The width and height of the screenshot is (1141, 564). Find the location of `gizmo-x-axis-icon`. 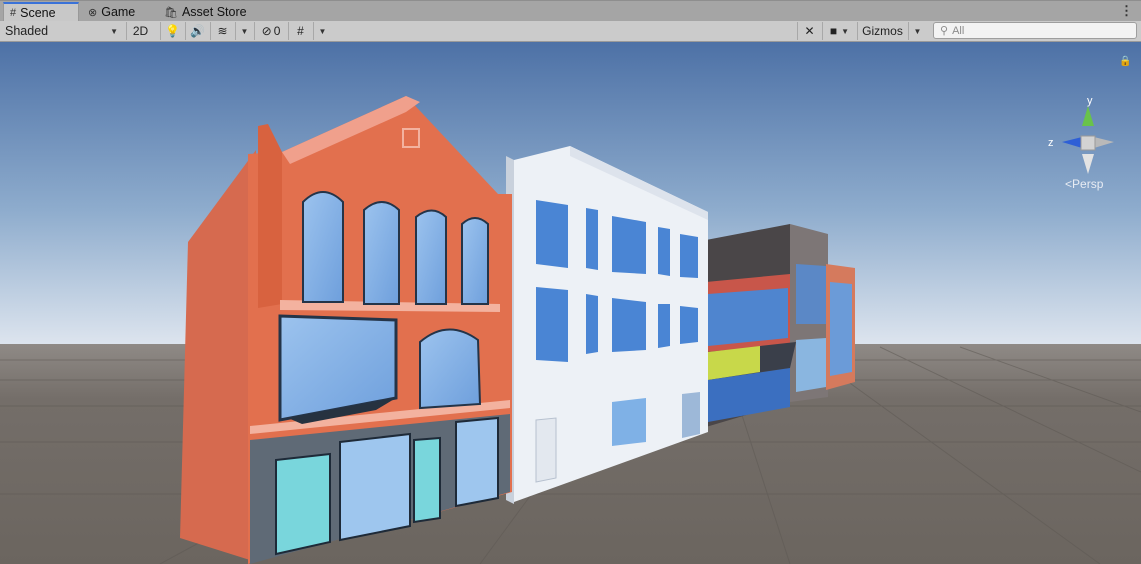

gizmo-x-axis-icon is located at coordinates (1104, 142).